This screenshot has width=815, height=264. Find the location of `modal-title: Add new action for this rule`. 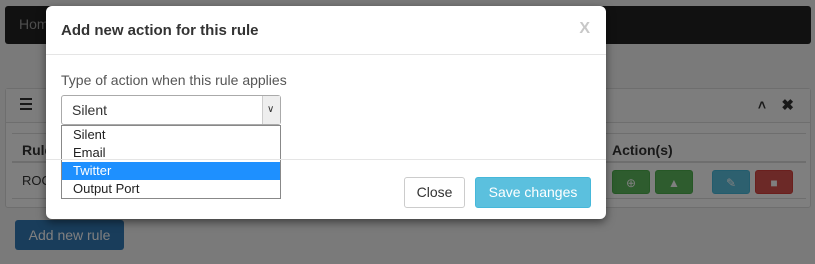

modal-title: Add new action for this rule is located at coordinates (160, 30).